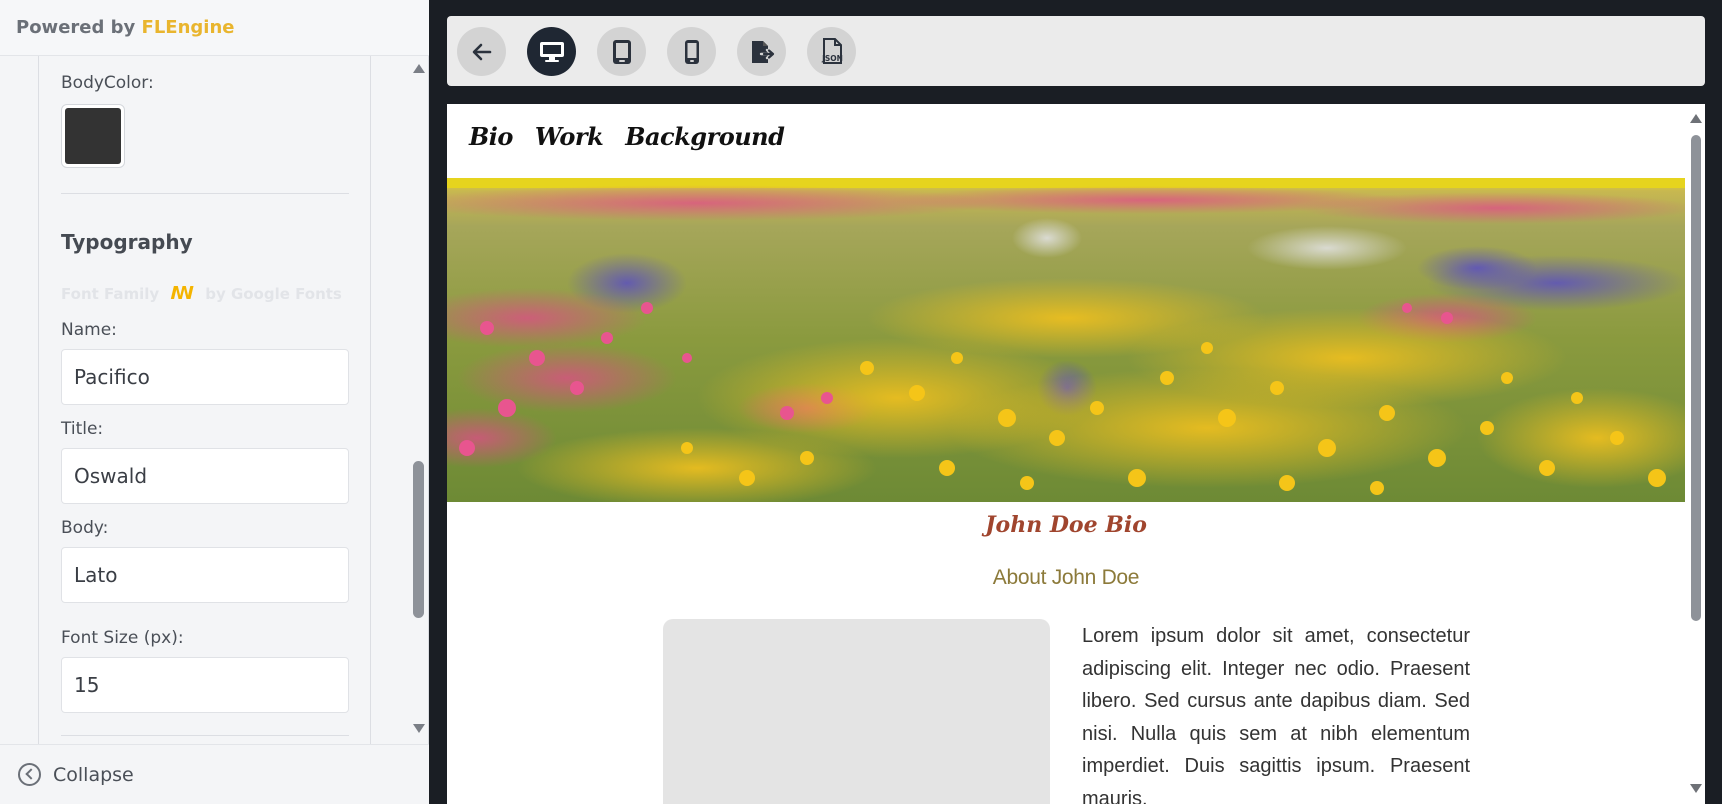 This screenshot has height=804, width=1722. Describe the element at coordinates (1696, 378) in the screenshot. I see `preview-scrollbar-thumb` at that location.